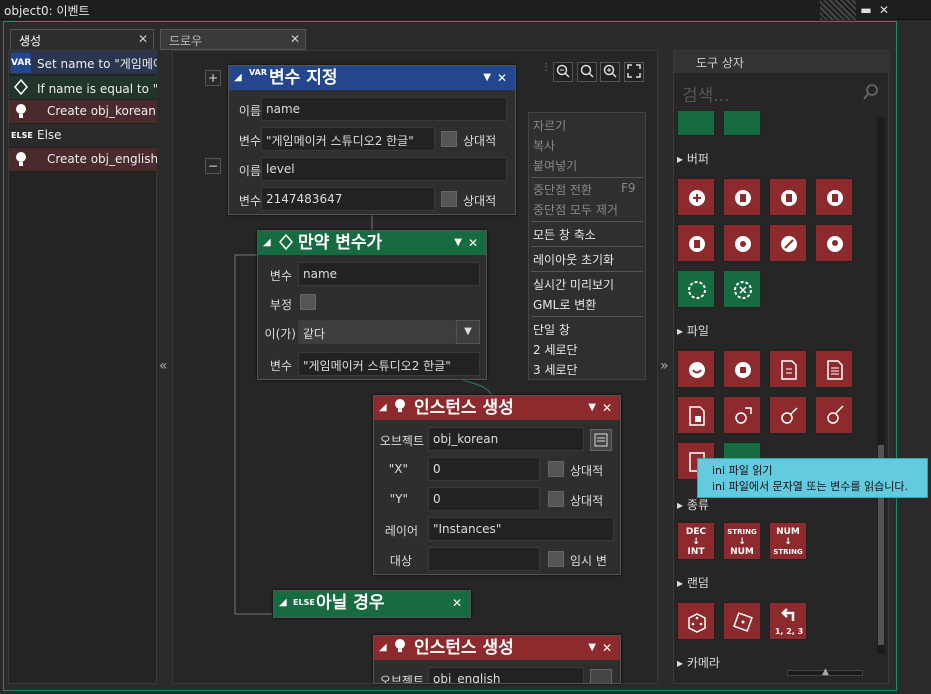 The height and width of the screenshot is (694, 931). I want to click on buffer-write-icon, so click(834, 197).